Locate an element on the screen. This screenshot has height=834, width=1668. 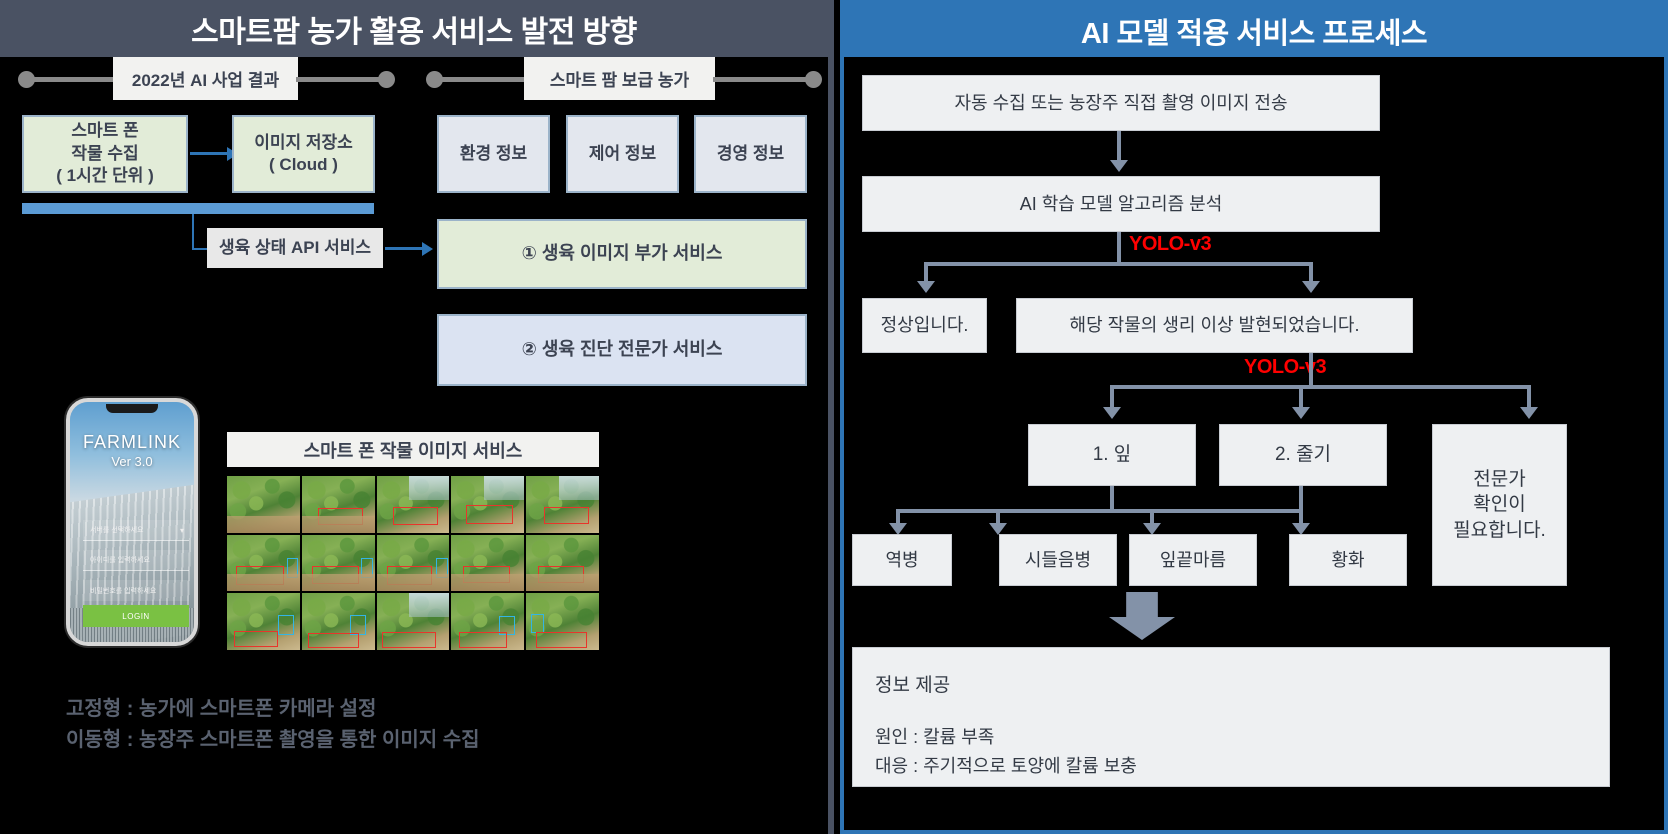
phone-server-select: 서버를 선택하세요 ▾ is located at coordinates (136, 530).